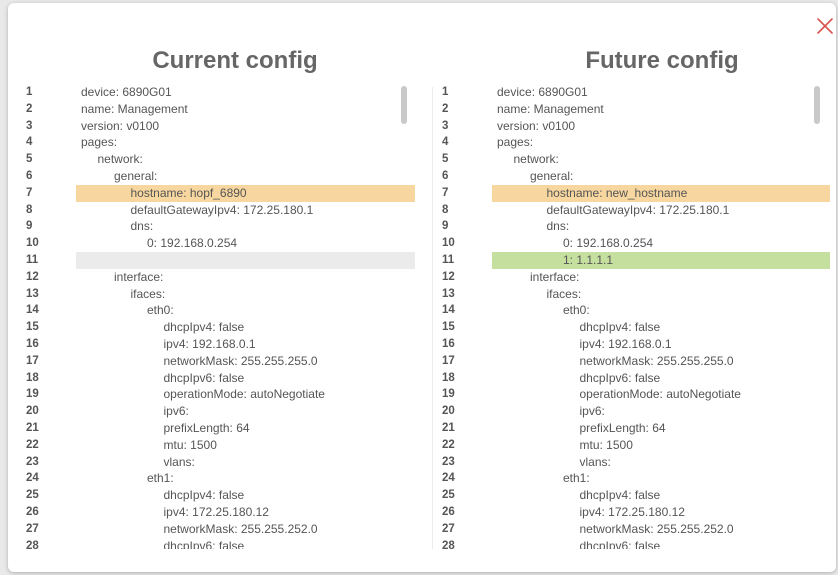 This screenshot has height=575, width=838. Describe the element at coordinates (448, 427) in the screenshot. I see `line-number: 21` at that location.